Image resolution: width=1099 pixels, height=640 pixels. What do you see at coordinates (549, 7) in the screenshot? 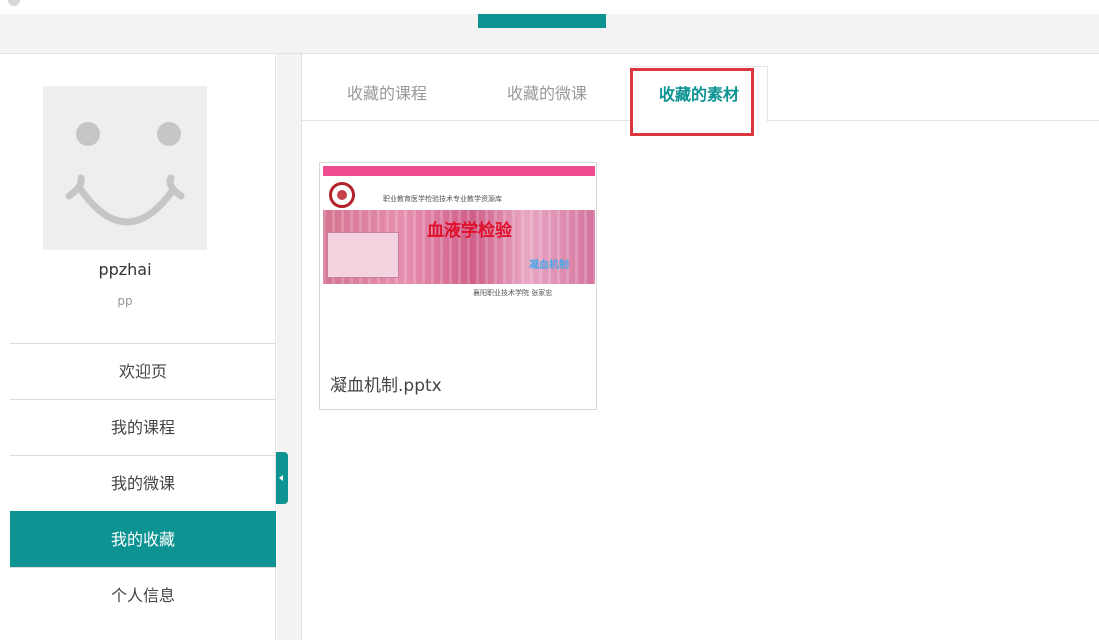
I see `top-strip` at bounding box center [549, 7].